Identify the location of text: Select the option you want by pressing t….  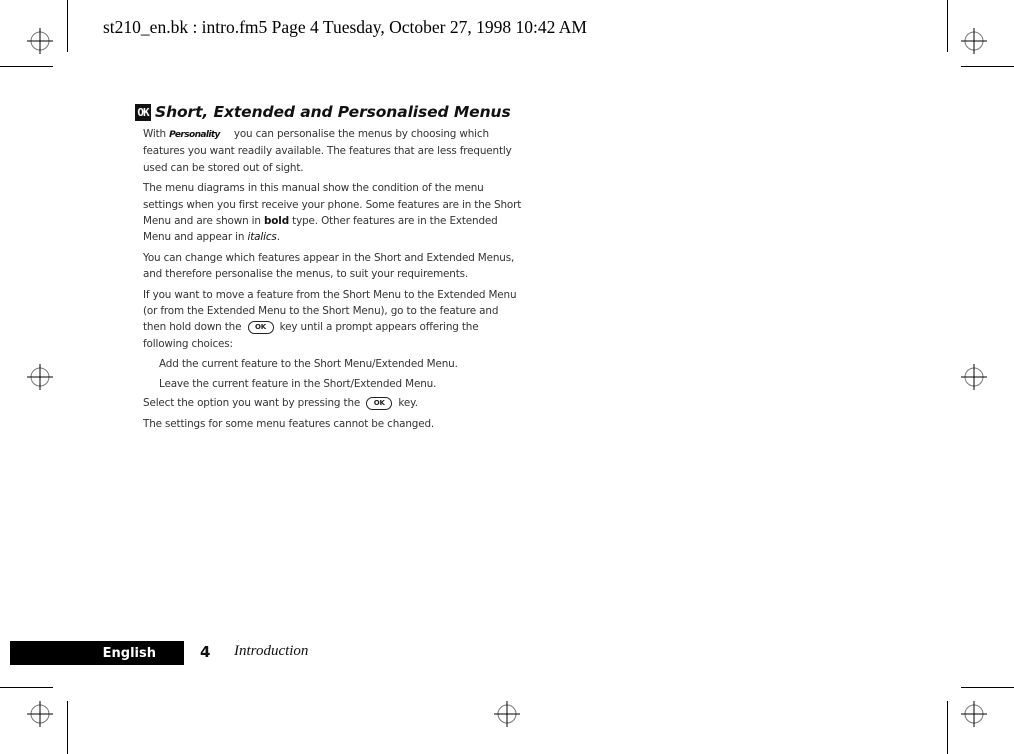
(253, 403).